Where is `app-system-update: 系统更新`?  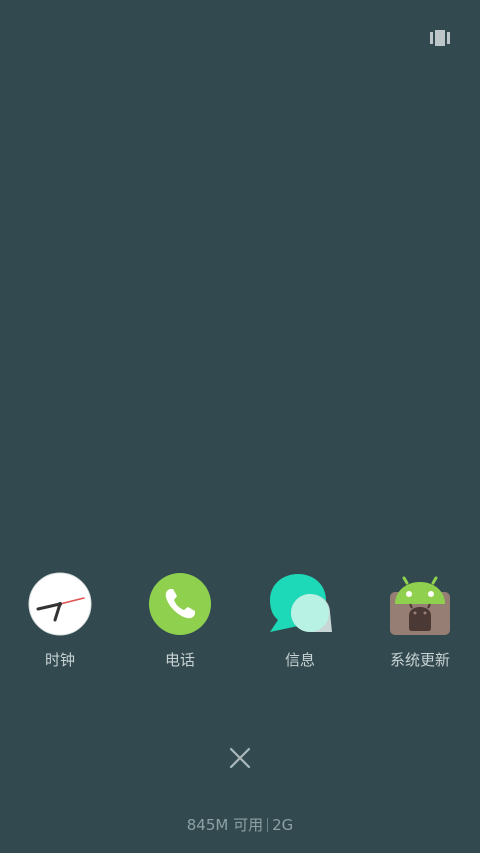 app-system-update: 系统更新 is located at coordinates (420, 622).